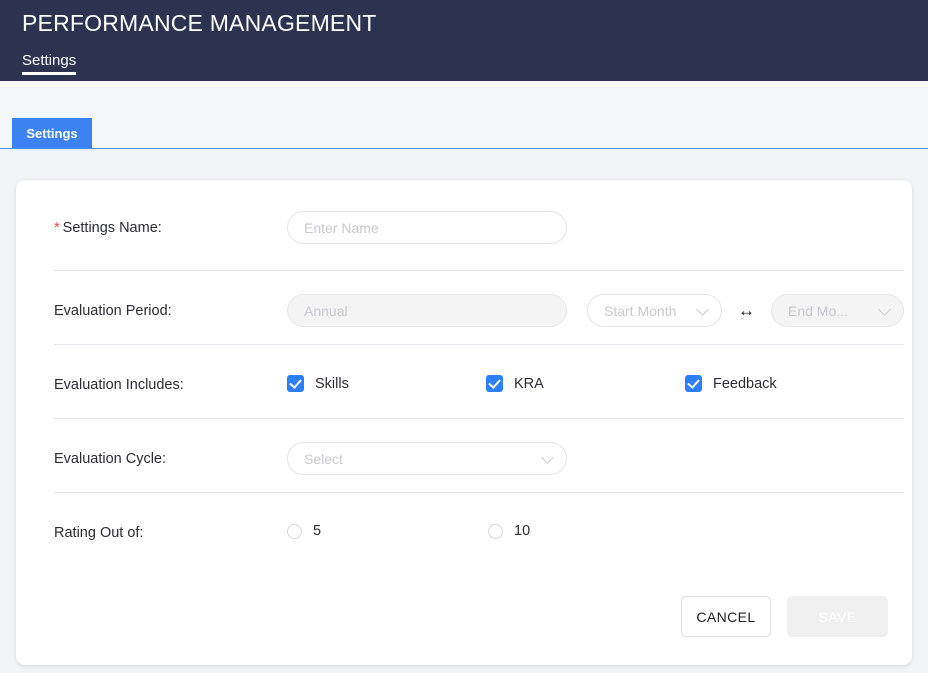 This screenshot has width=928, height=673. I want to click on tab-settings-label: Settings, so click(52, 133).